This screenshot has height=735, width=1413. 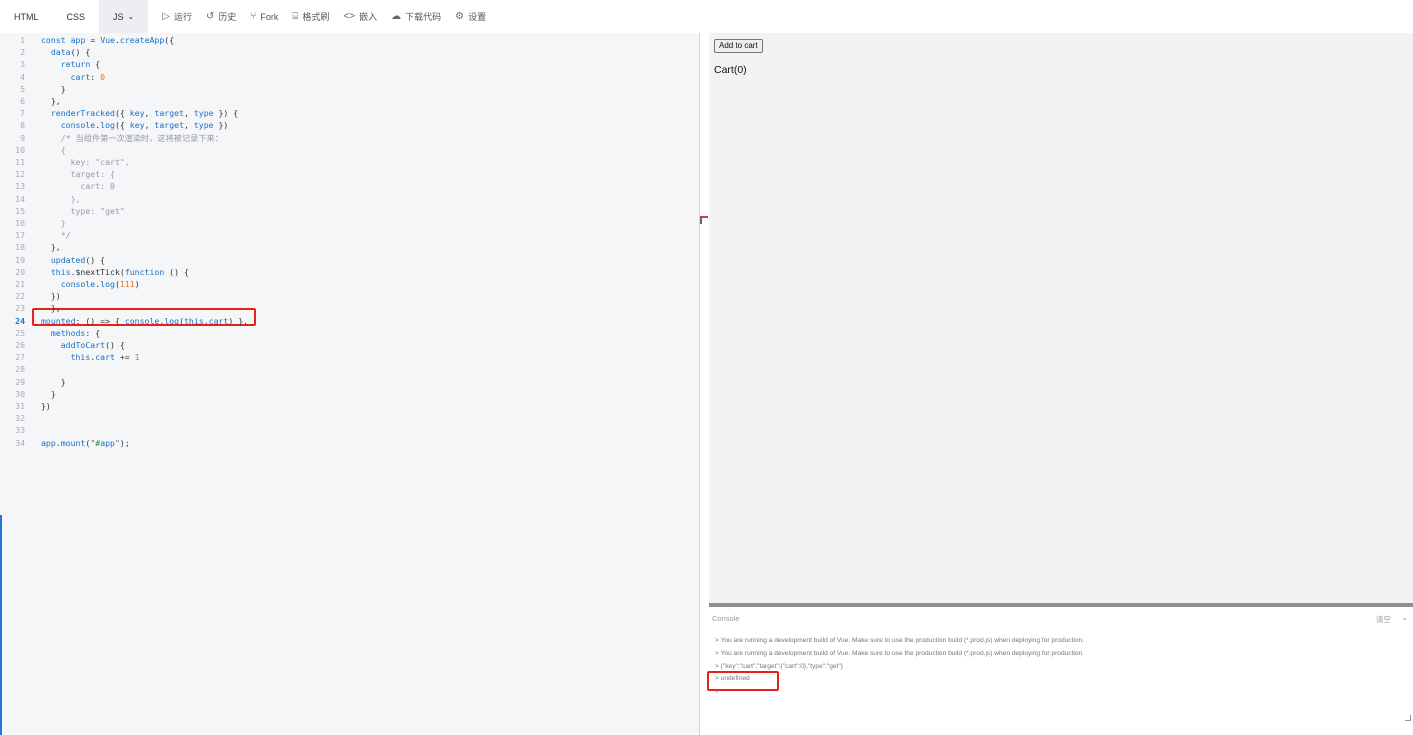 I want to click on history-label: 历史, so click(x=227, y=17).